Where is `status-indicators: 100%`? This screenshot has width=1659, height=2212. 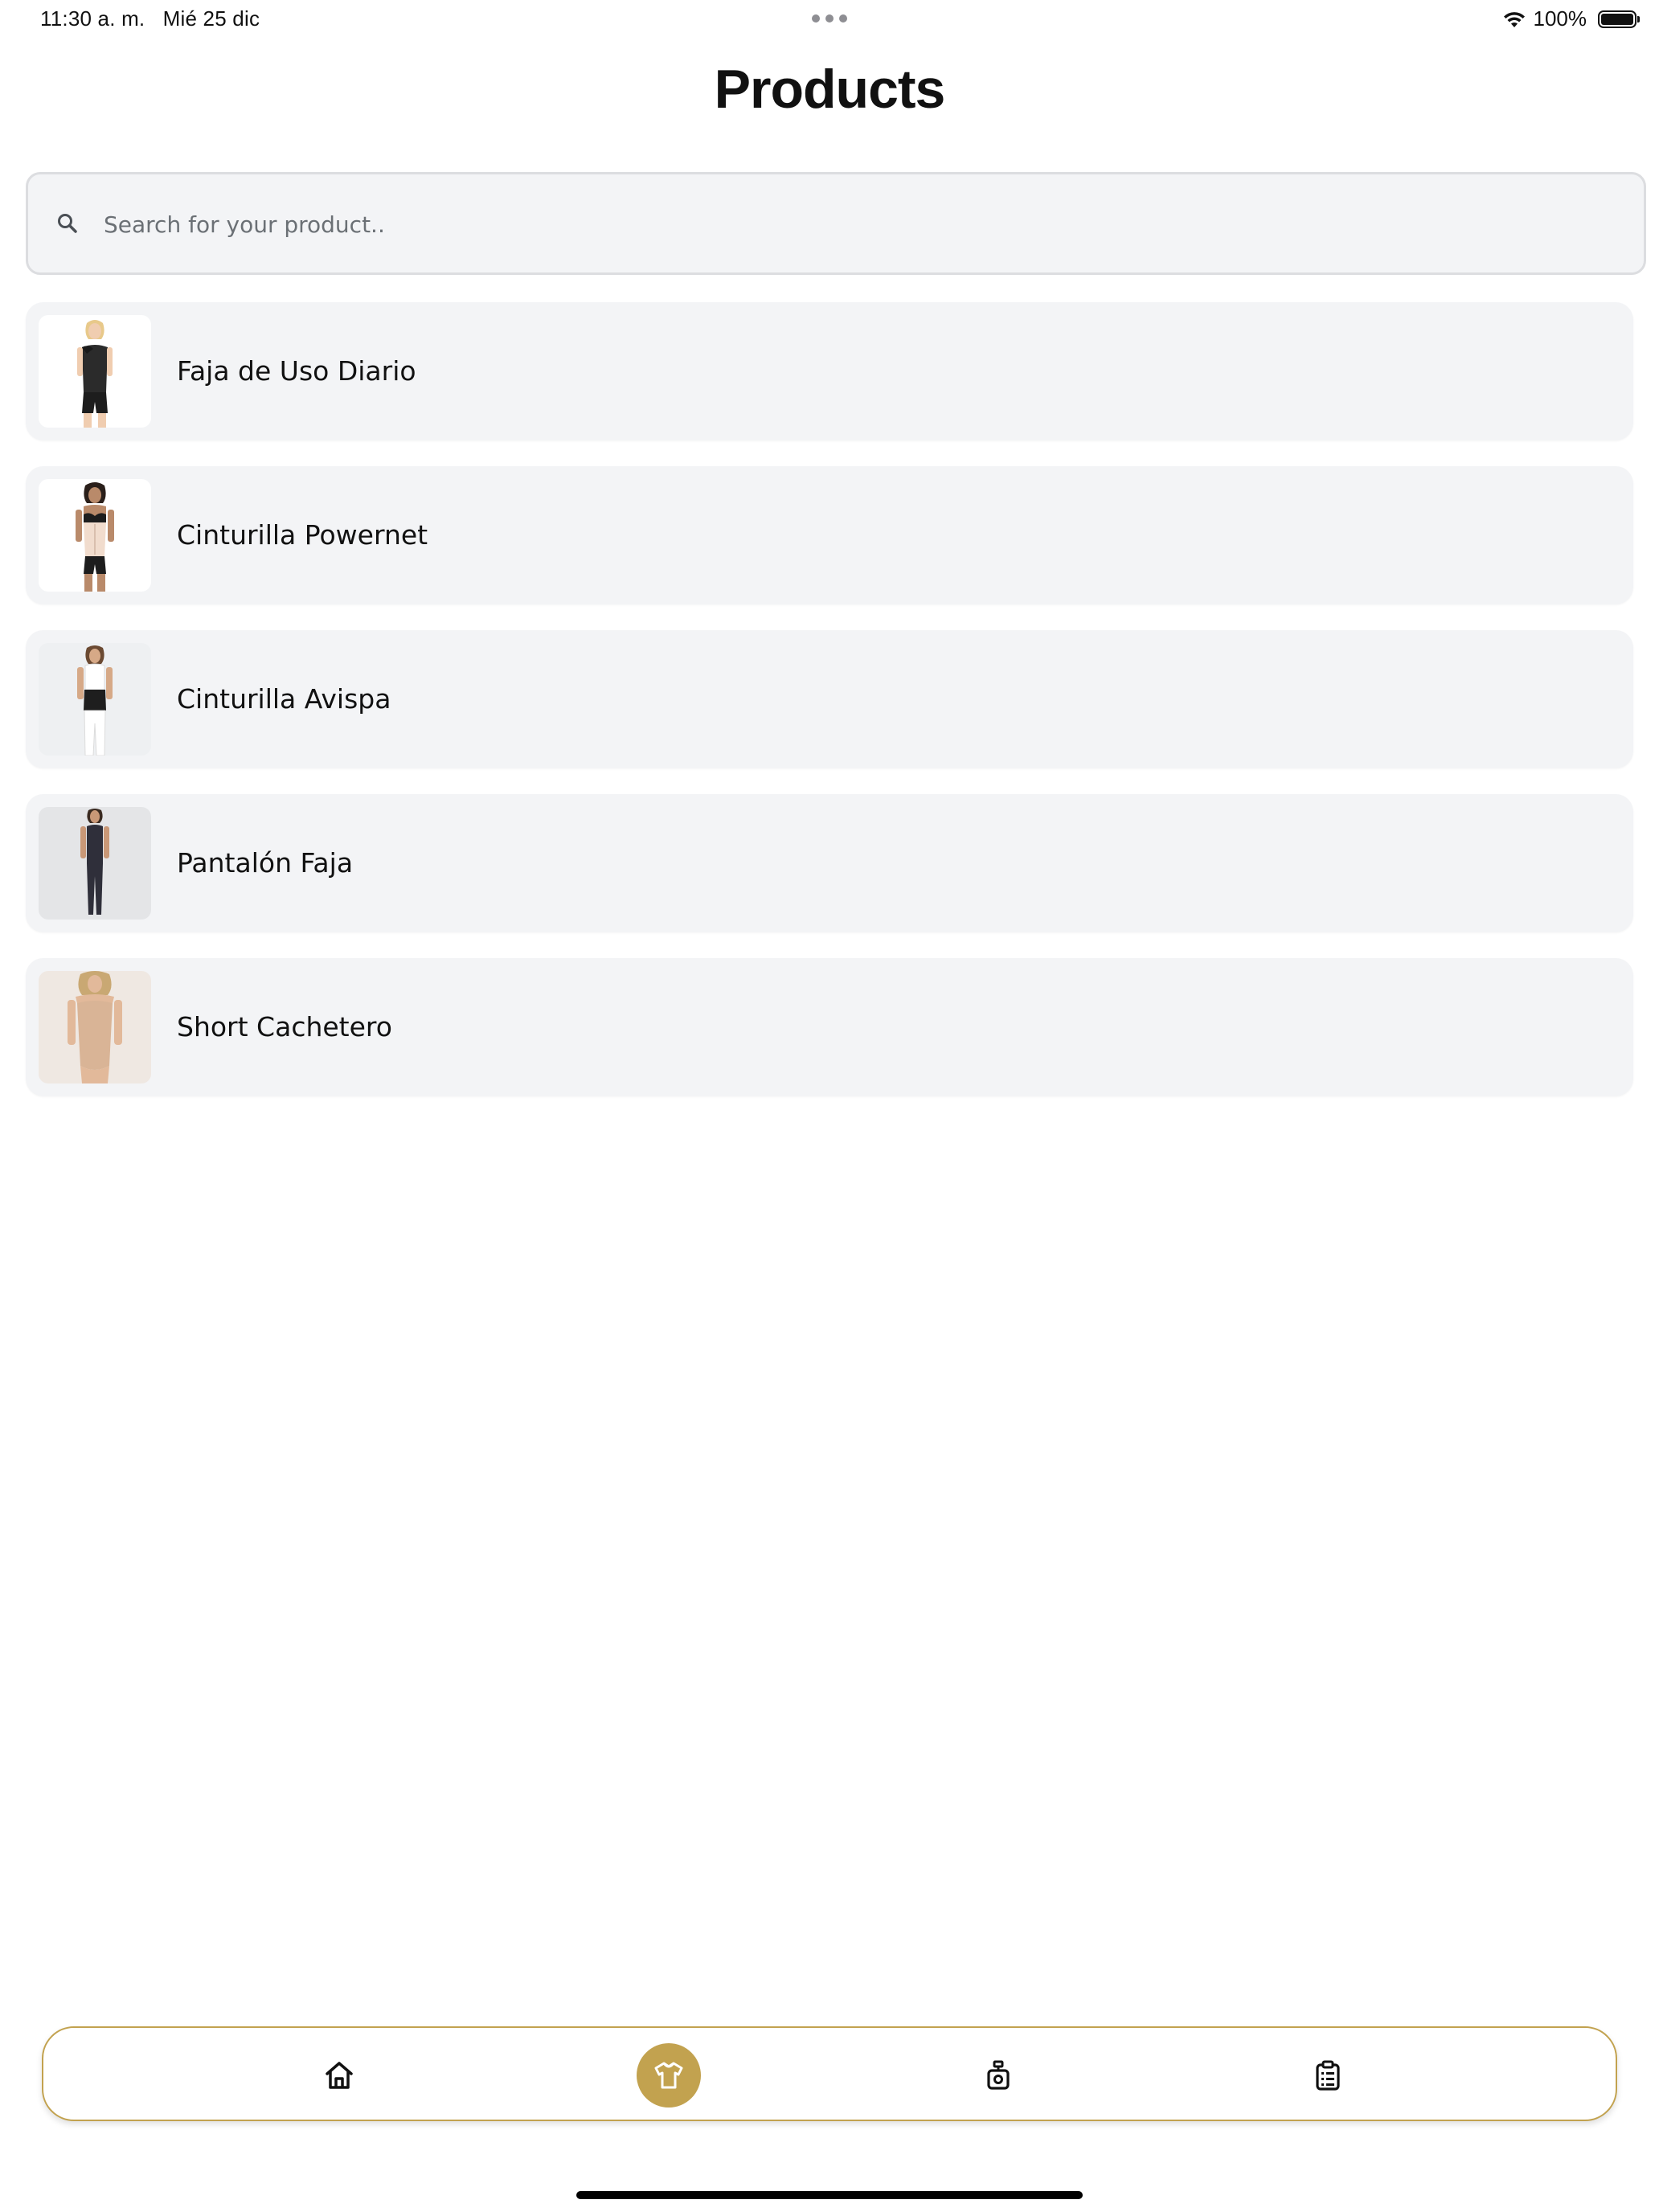
status-indicators: 100% is located at coordinates (1570, 18).